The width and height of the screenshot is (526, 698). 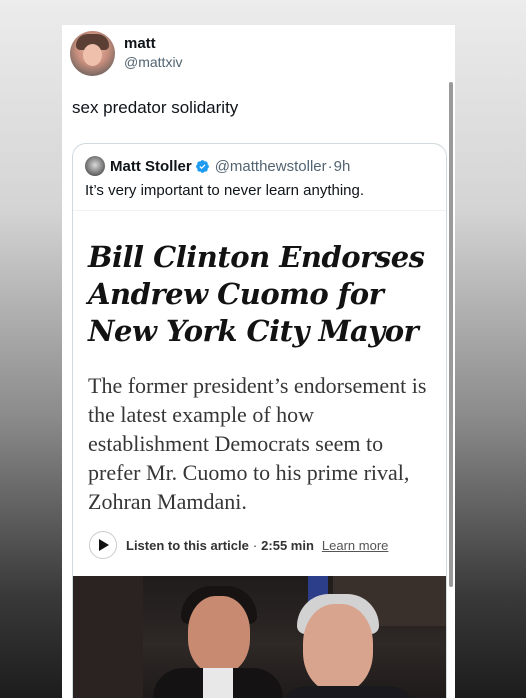 I want to click on user-handle: @mattxiv, so click(x=153, y=62).